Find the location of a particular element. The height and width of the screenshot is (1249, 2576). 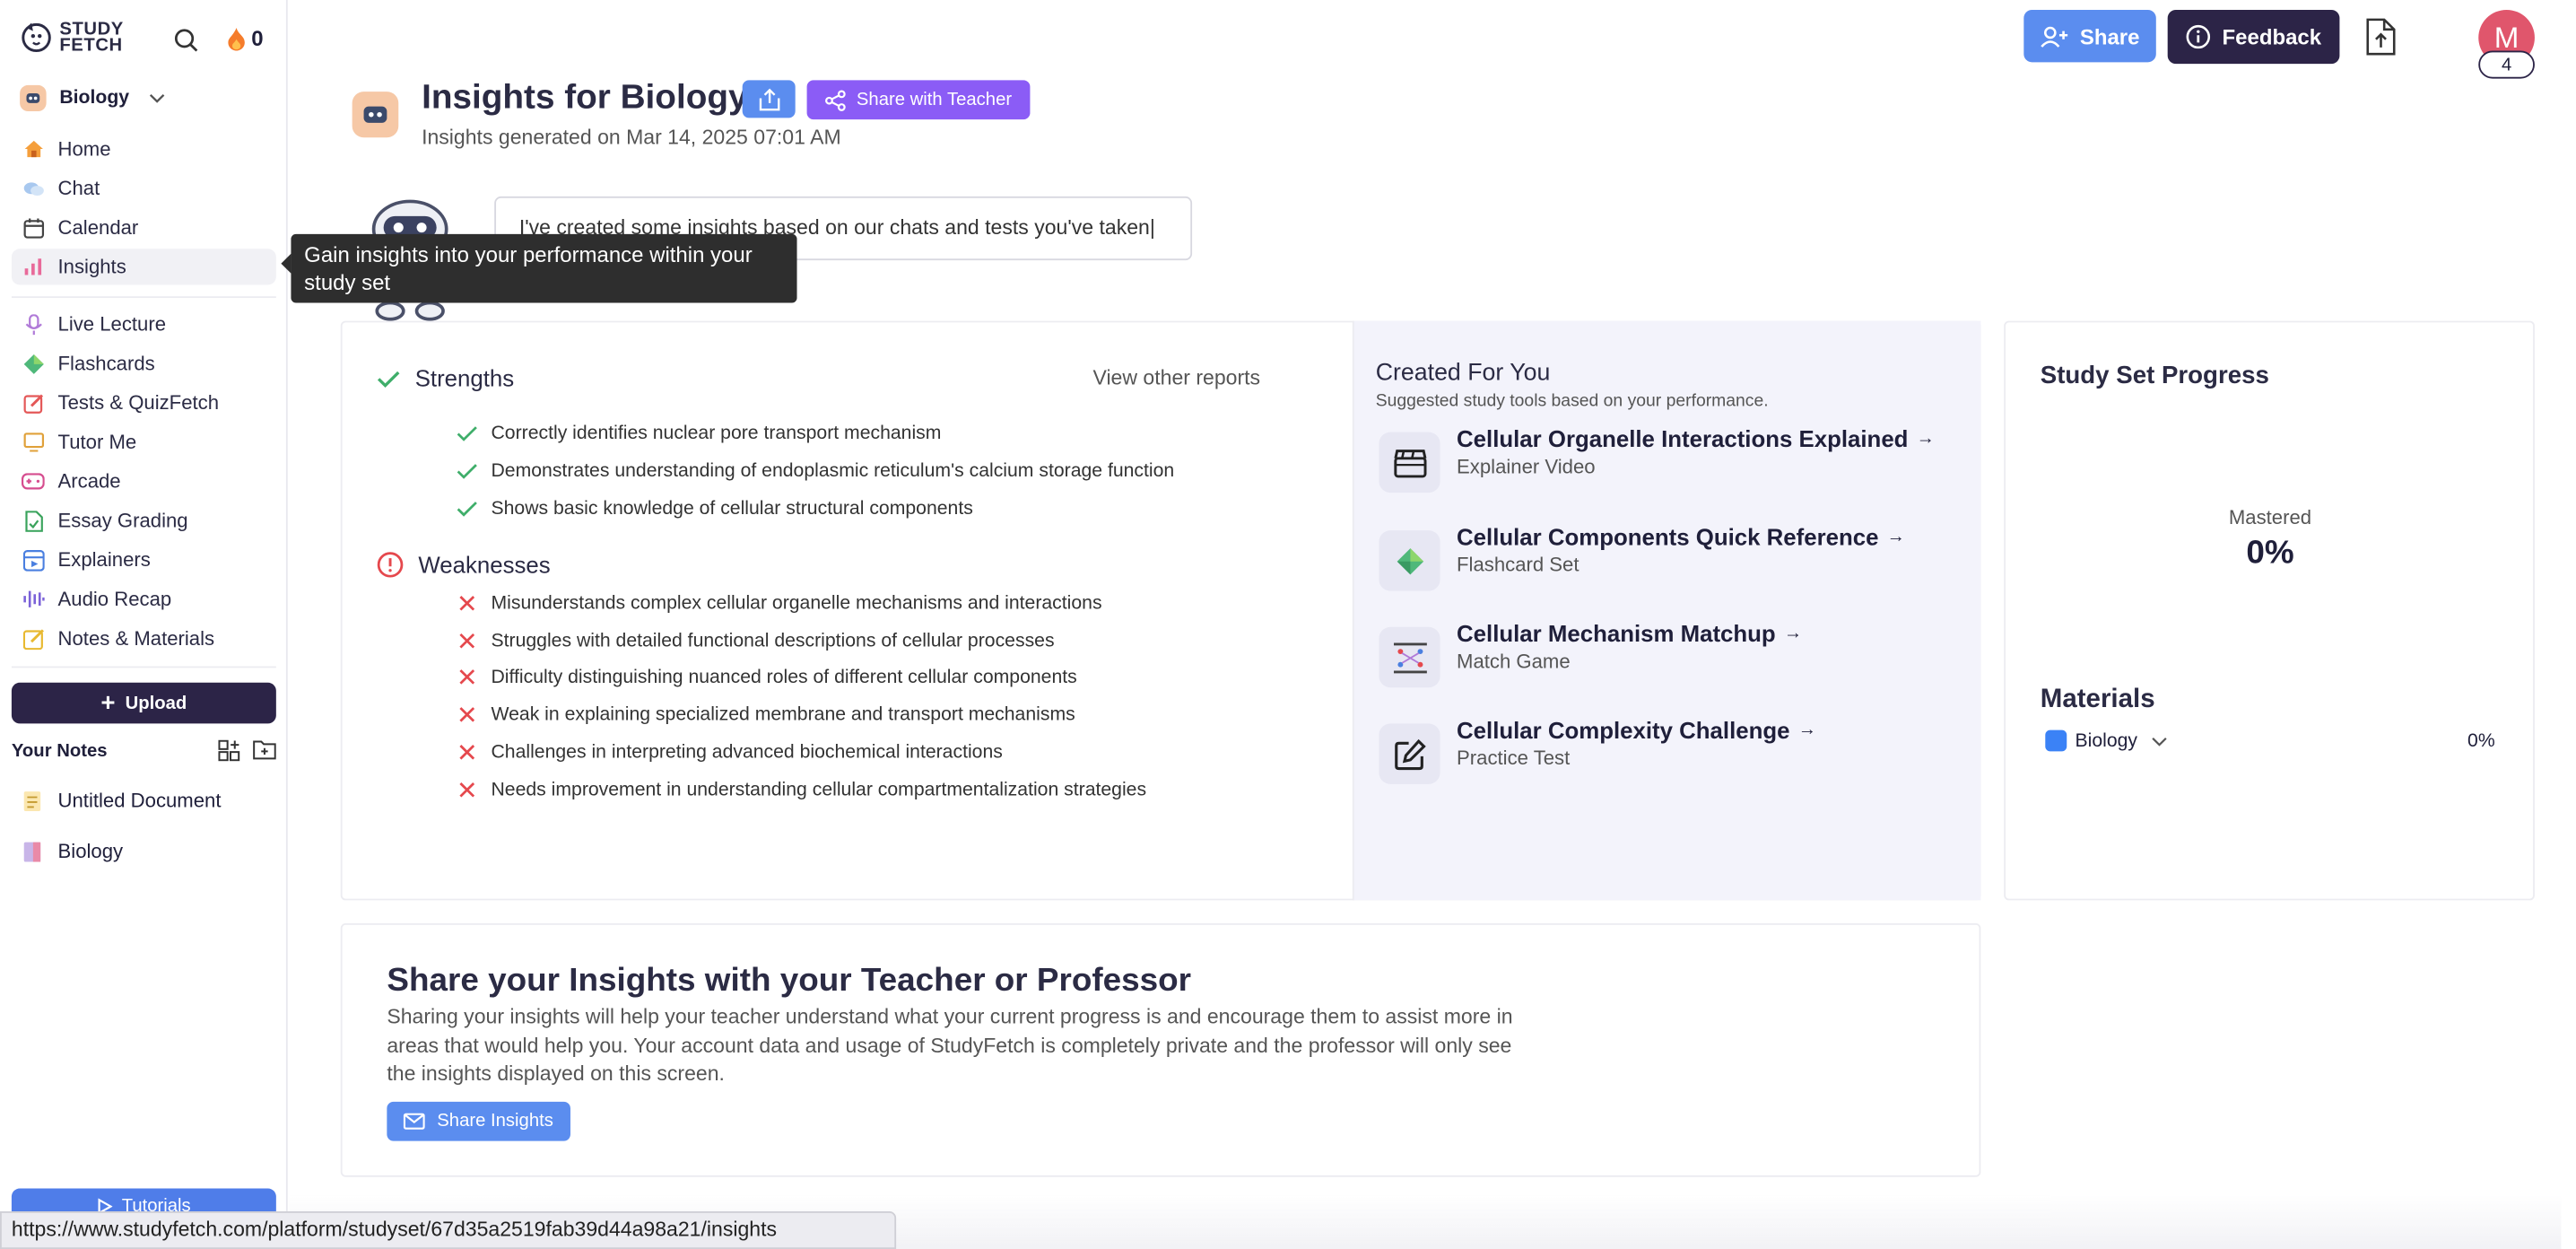

new-note-icon is located at coordinates (229, 751).